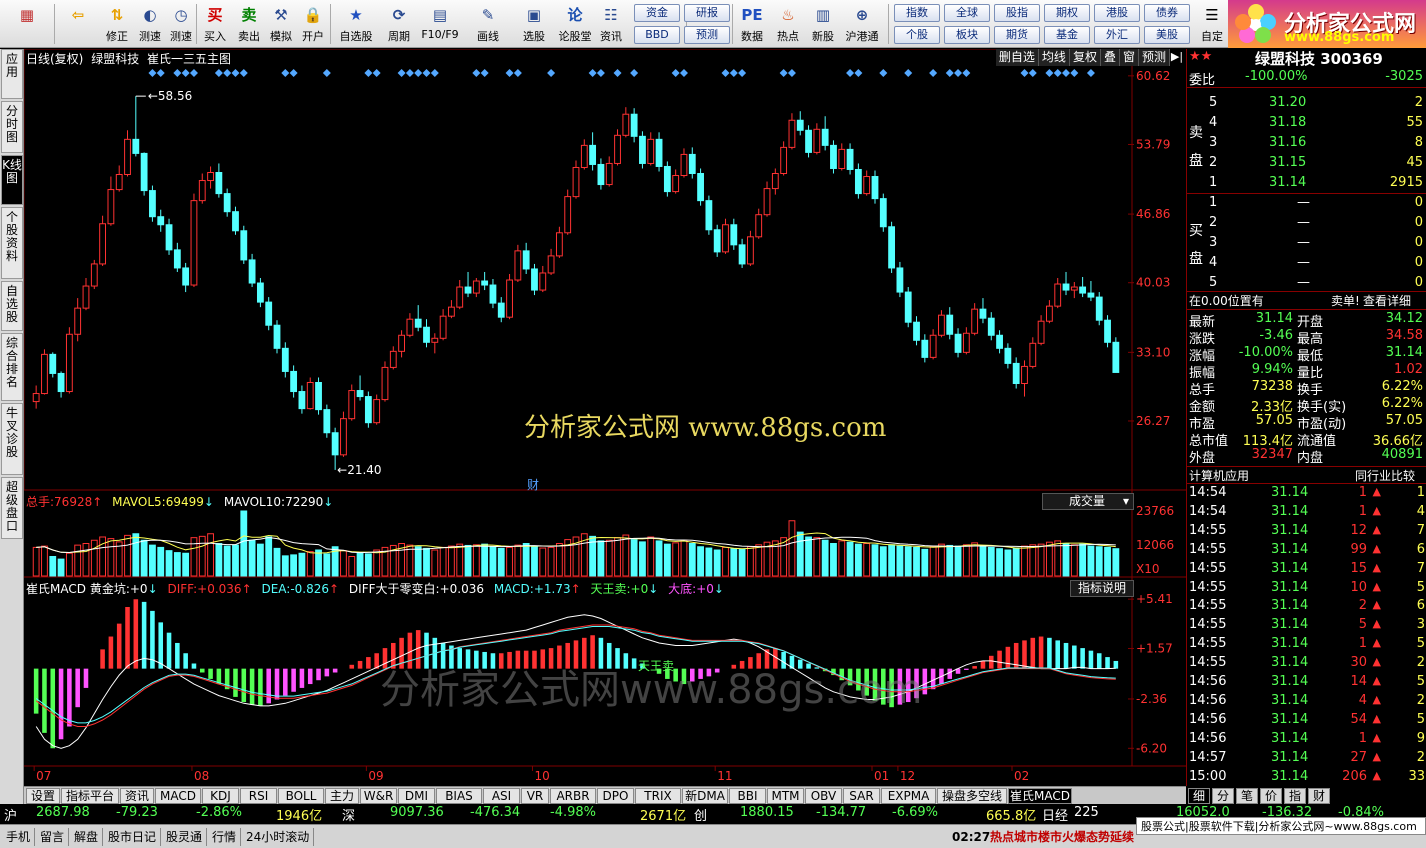  What do you see at coordinates (12, 74) in the screenshot?
I see `left-tab: 应用` at bounding box center [12, 74].